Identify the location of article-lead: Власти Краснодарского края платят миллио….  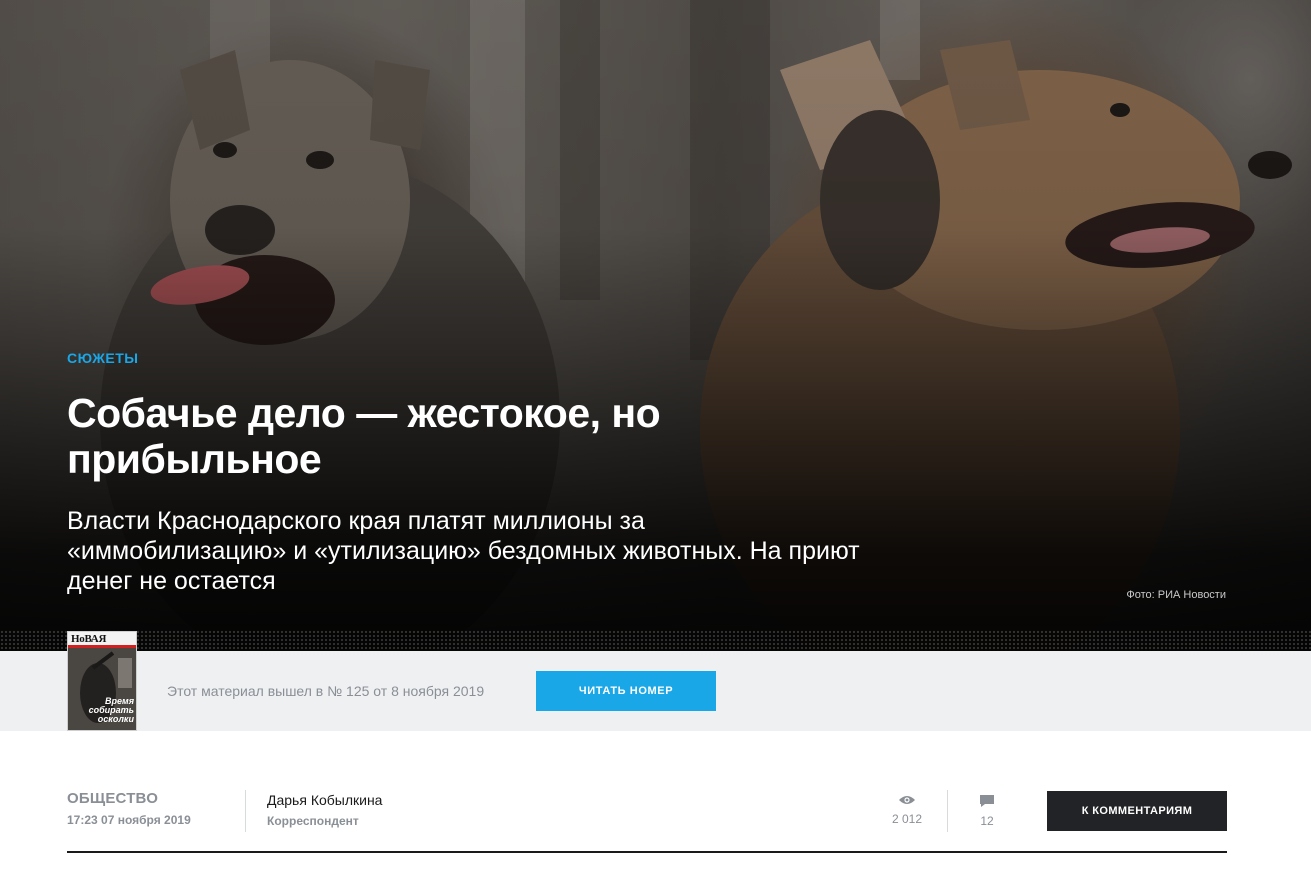
(463, 551).